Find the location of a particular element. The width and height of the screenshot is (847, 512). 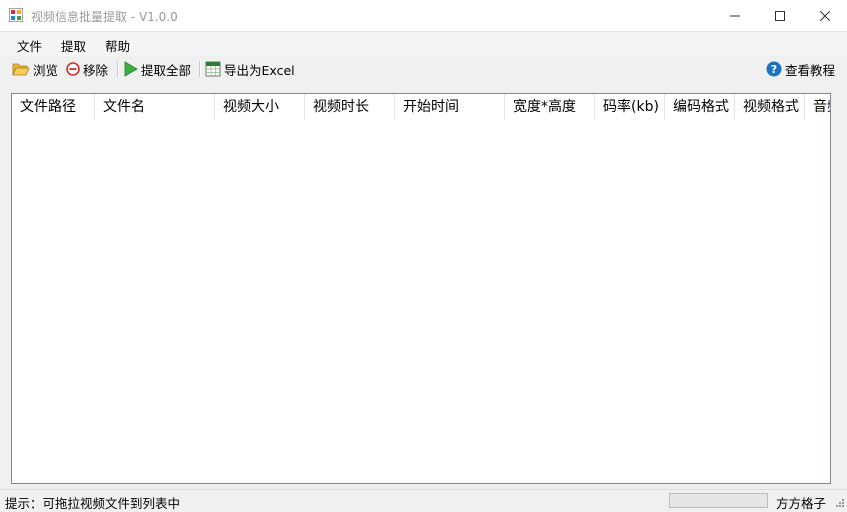

maximize-icon is located at coordinates (779, 15).